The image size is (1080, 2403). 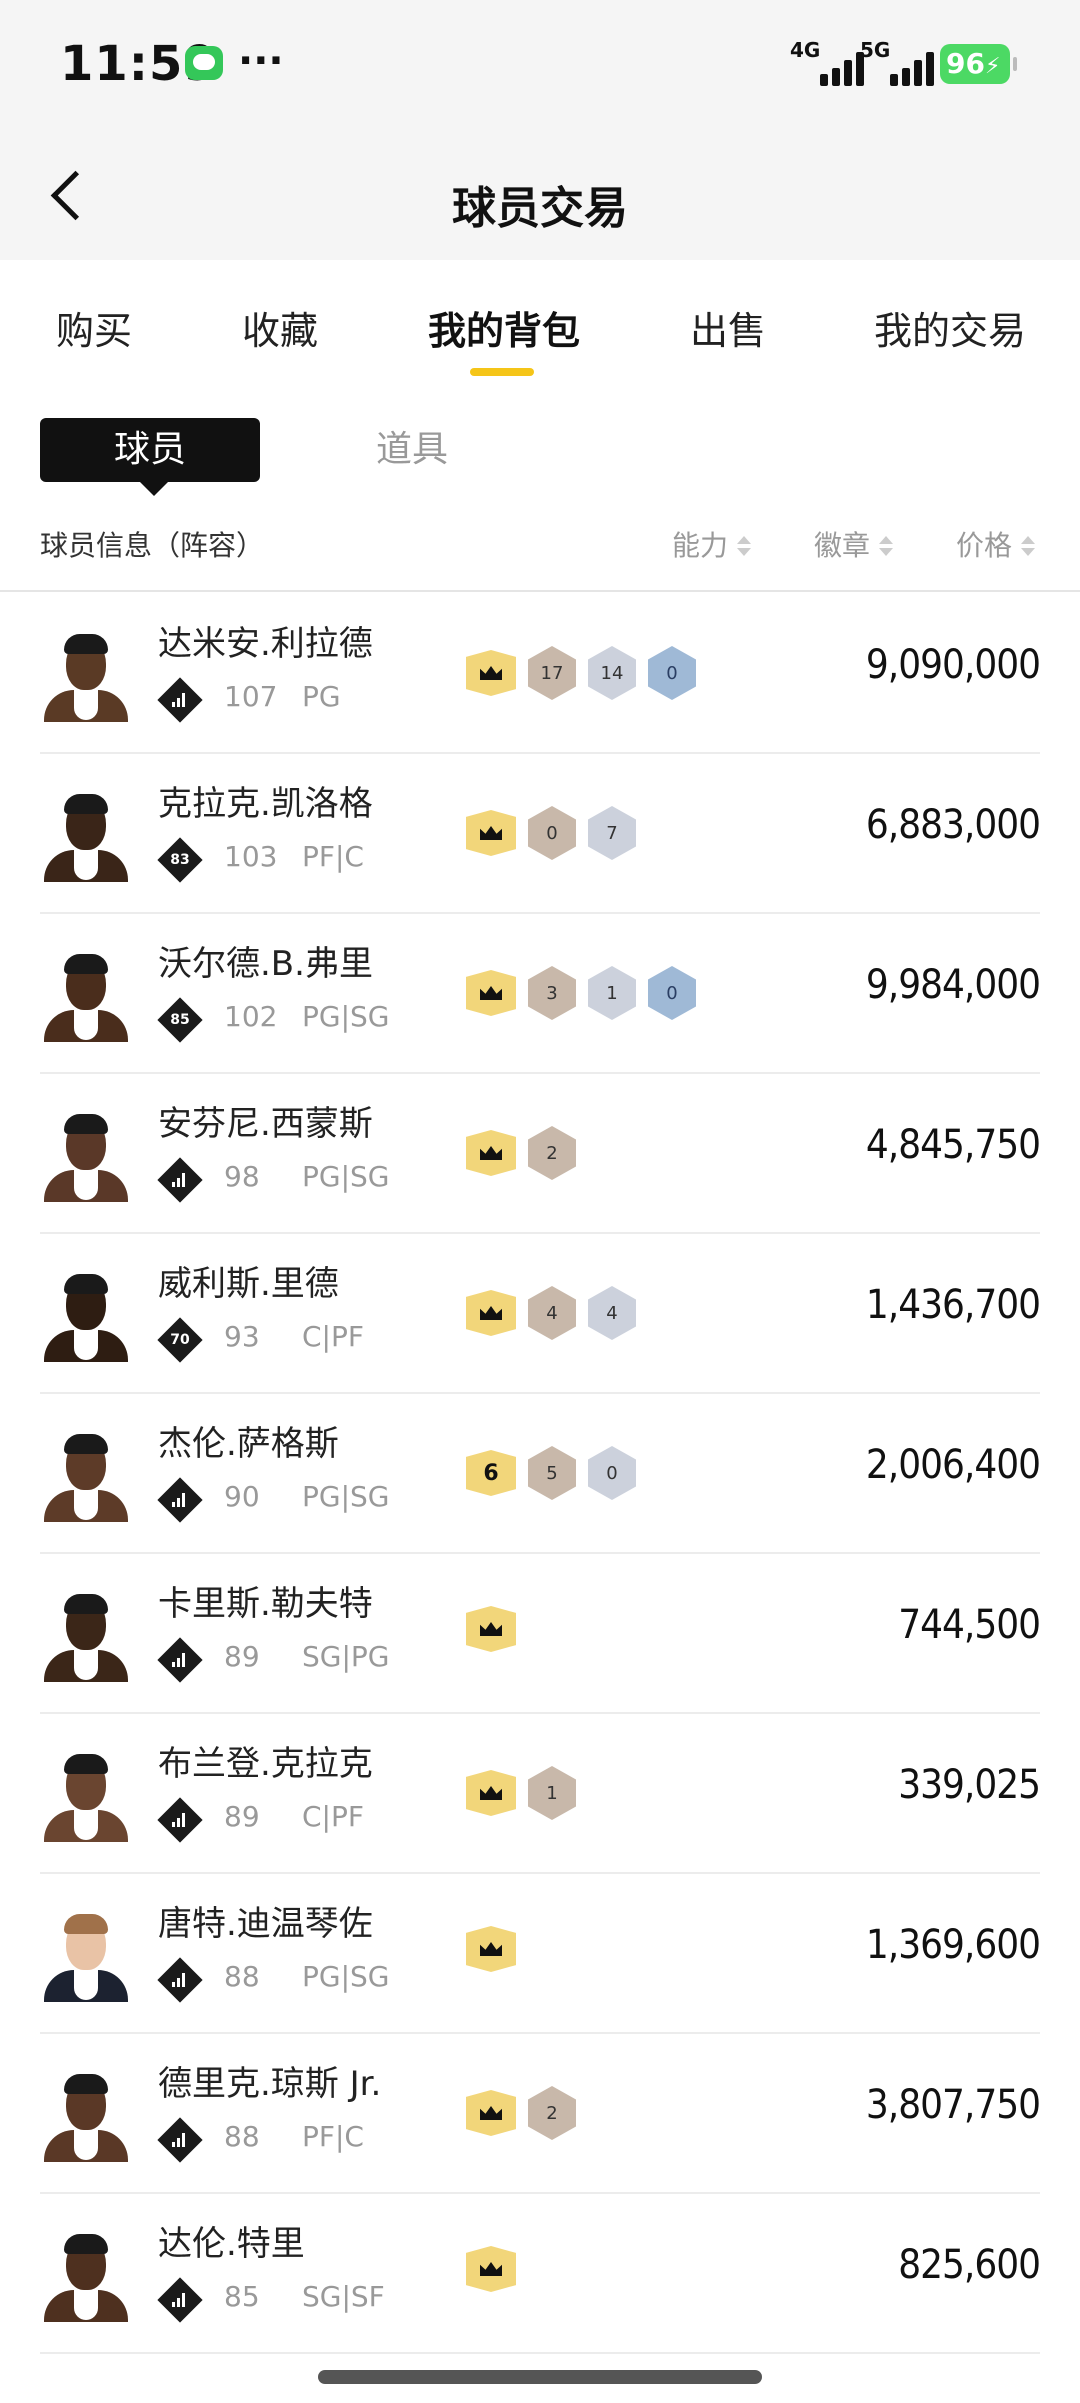 I want to click on badge-count-icon: 5, so click(x=552, y=1473).